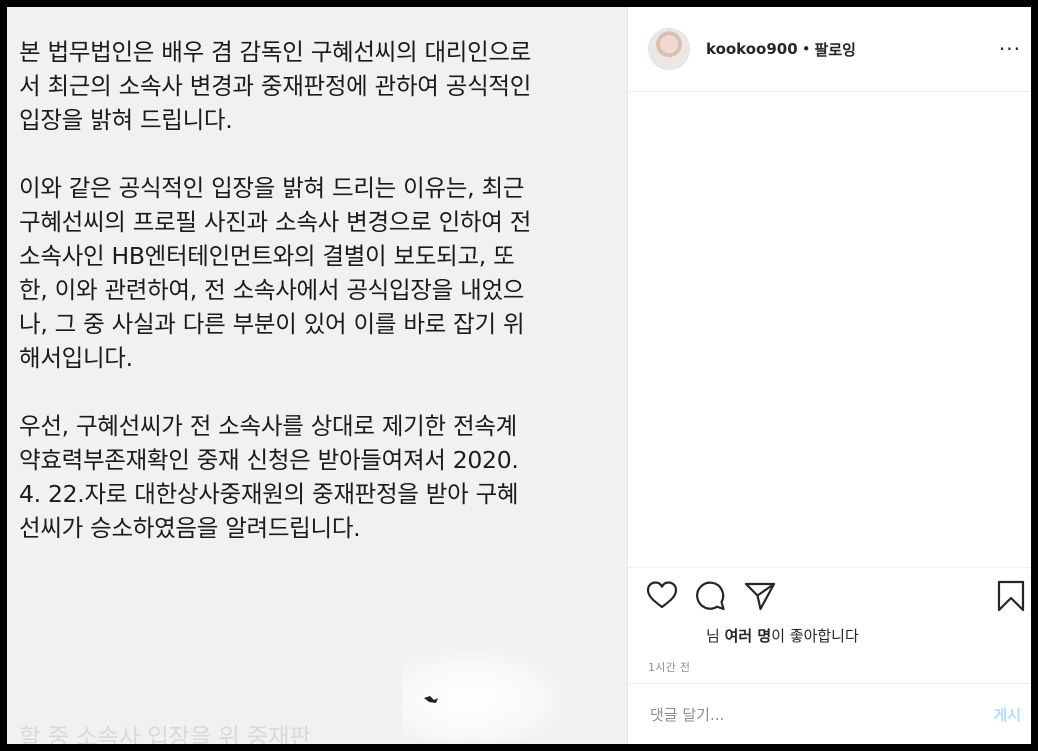  I want to click on username-link: kookoo900, so click(752, 49).